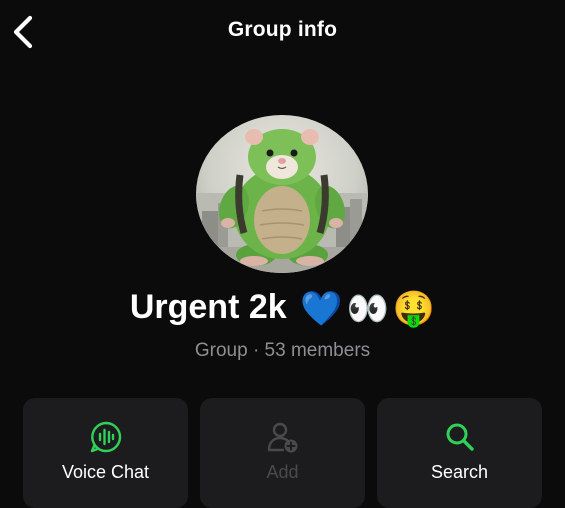 The height and width of the screenshot is (508, 565). I want to click on search-label: Search, so click(459, 472).